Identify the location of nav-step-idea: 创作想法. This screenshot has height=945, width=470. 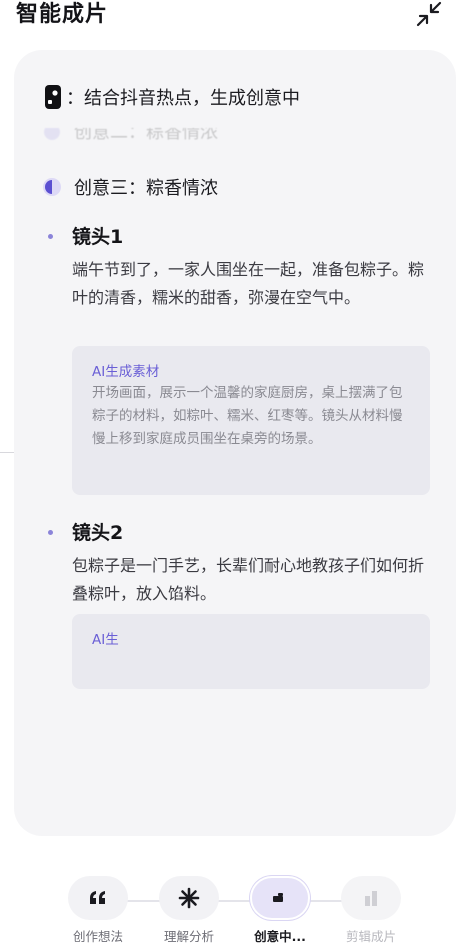
(98, 910).